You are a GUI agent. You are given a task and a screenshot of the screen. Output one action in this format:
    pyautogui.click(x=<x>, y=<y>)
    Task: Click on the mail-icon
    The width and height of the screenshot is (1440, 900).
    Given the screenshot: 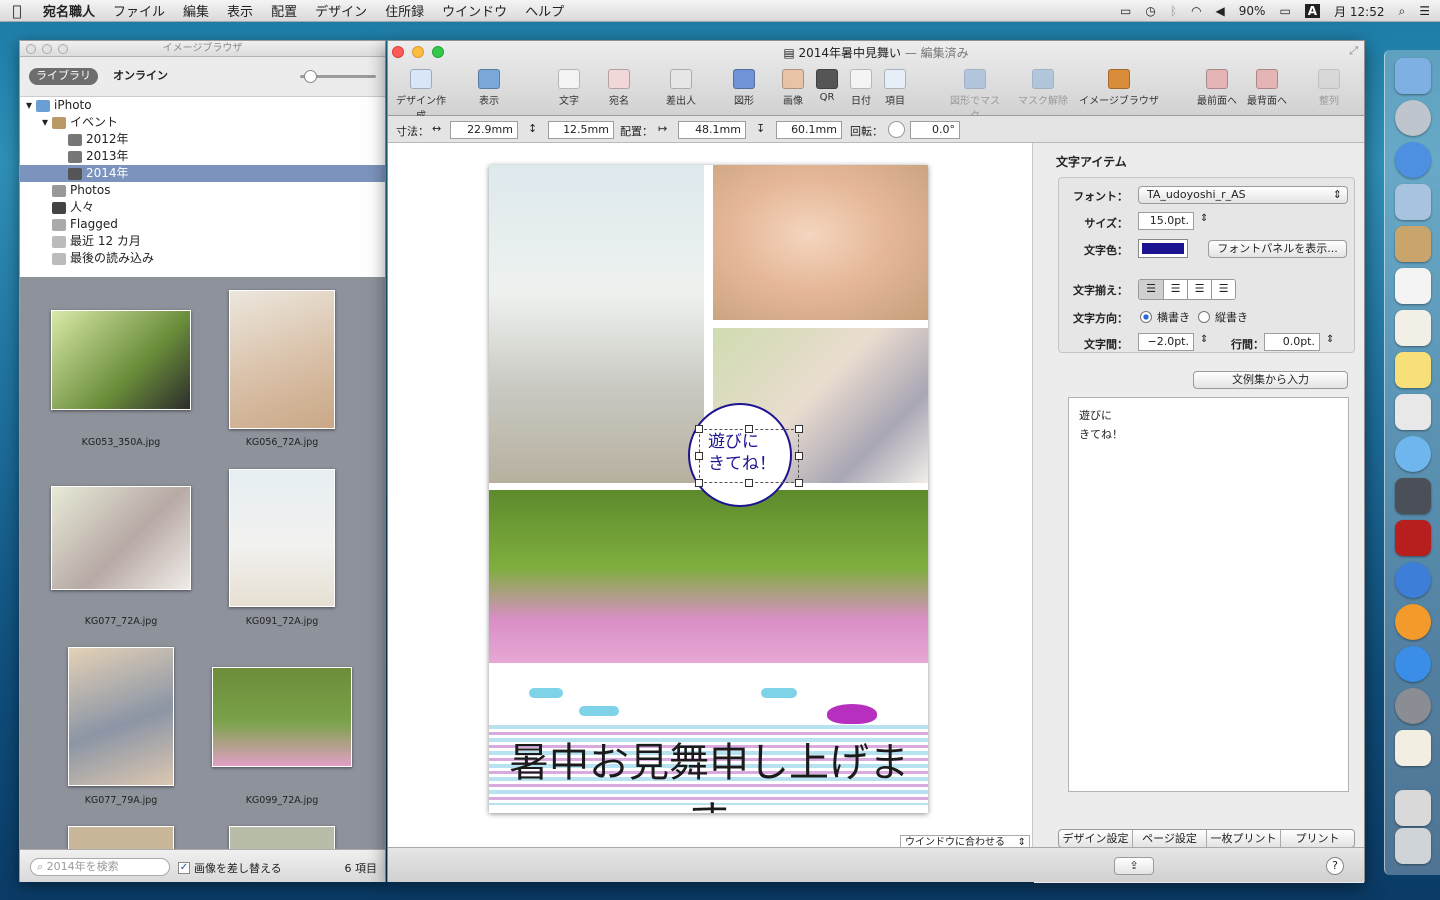 What is the action you would take?
    pyautogui.click(x=1413, y=202)
    